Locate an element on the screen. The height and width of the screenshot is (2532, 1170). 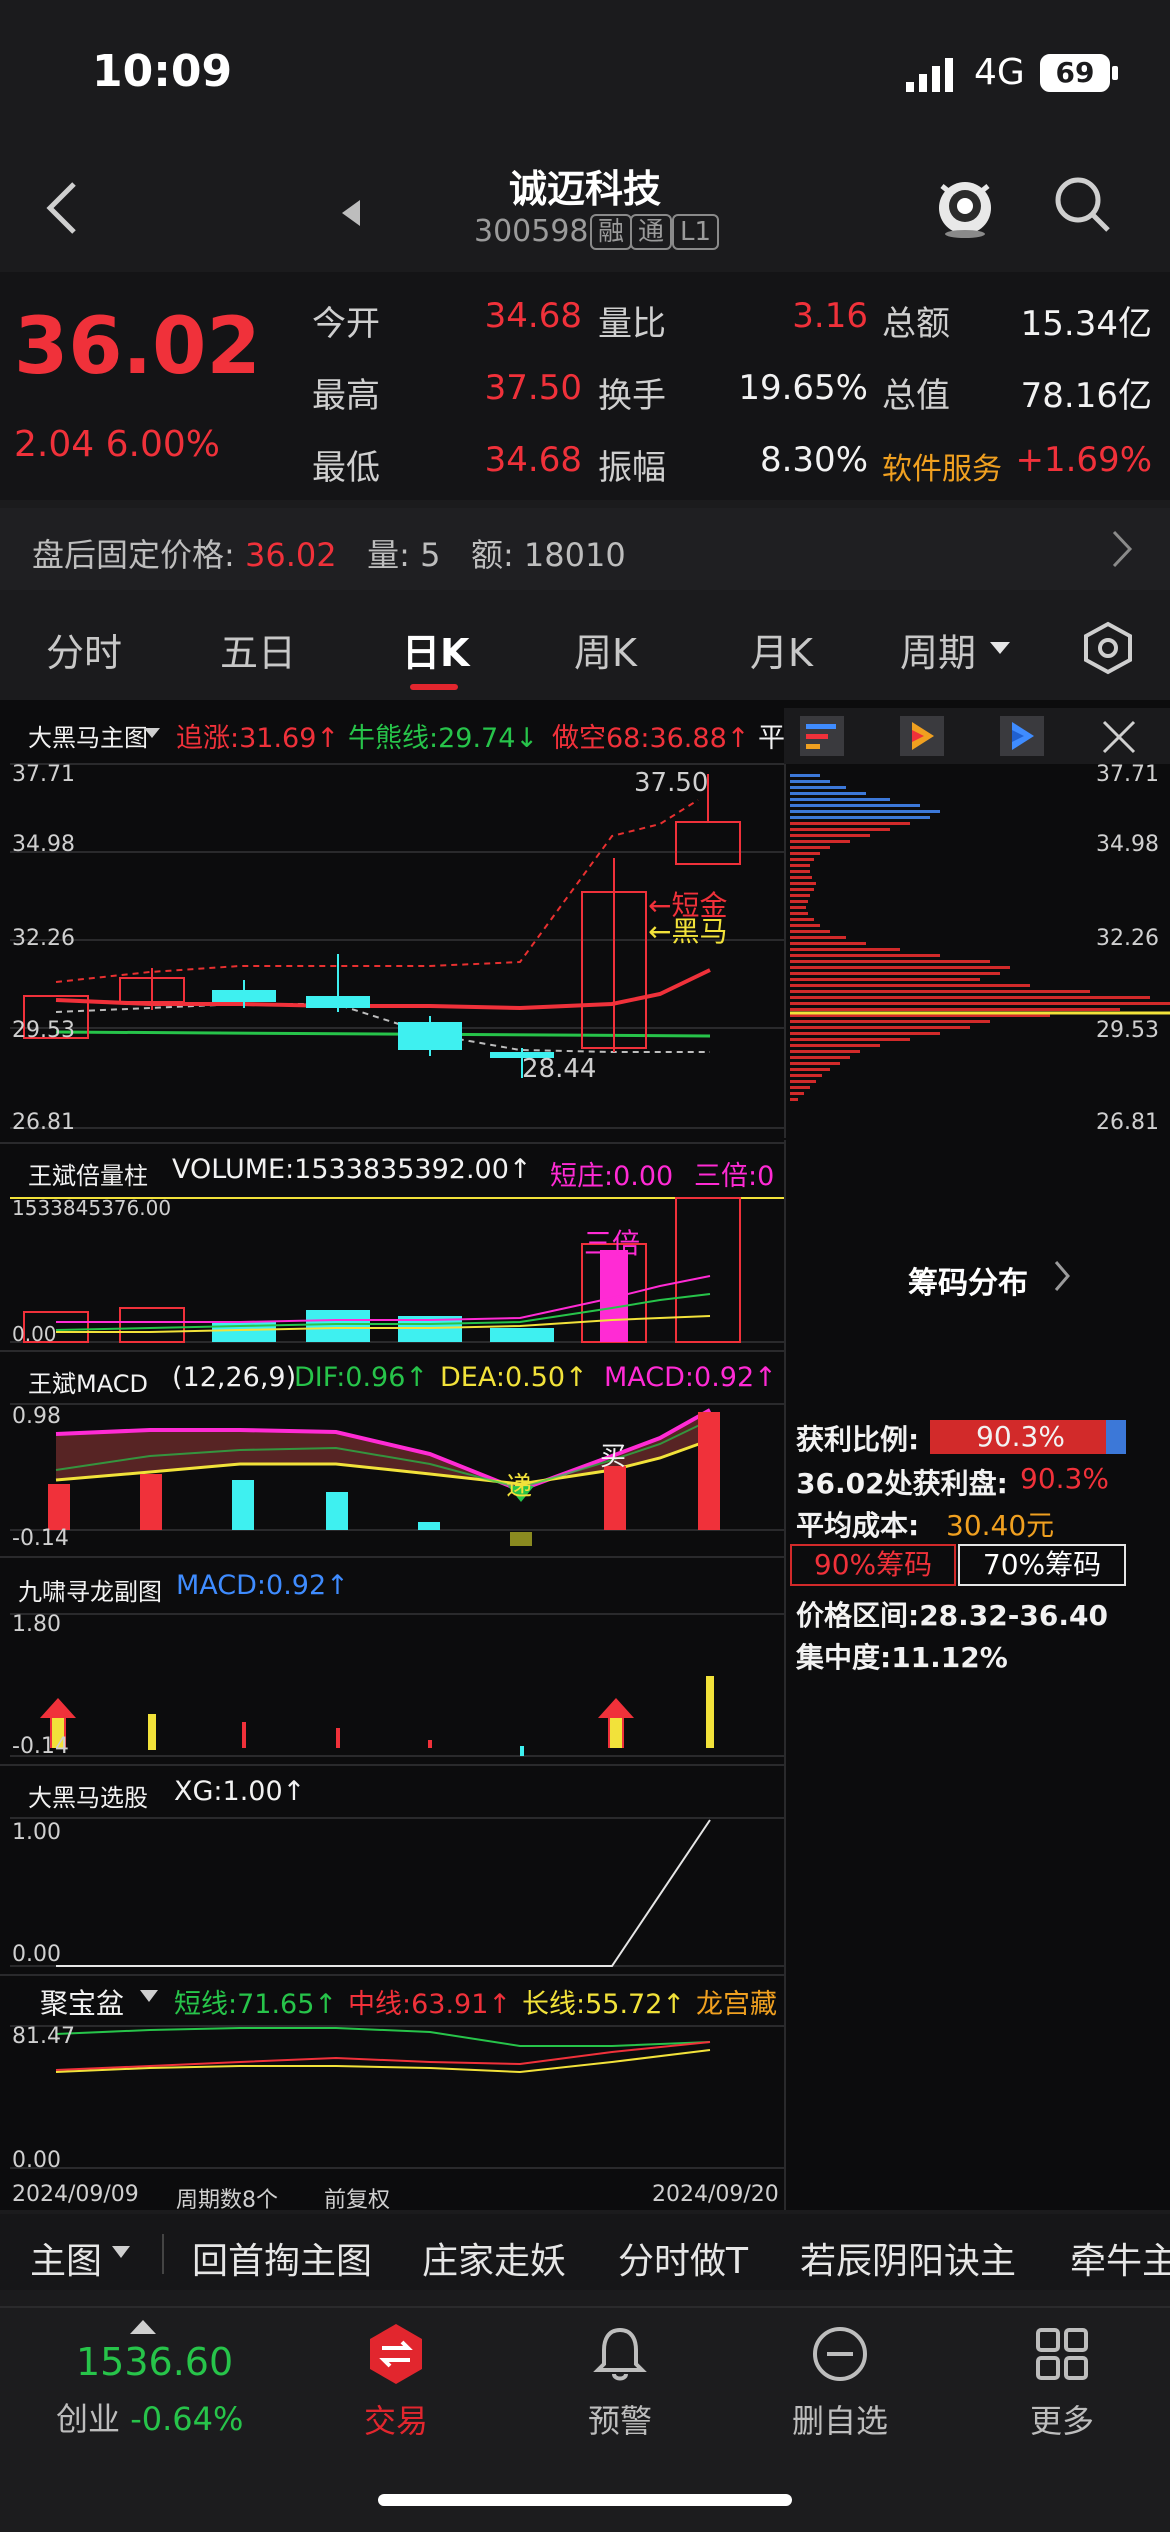
jiuxiao-y-top: 1.80 is located at coordinates (36, 1624).